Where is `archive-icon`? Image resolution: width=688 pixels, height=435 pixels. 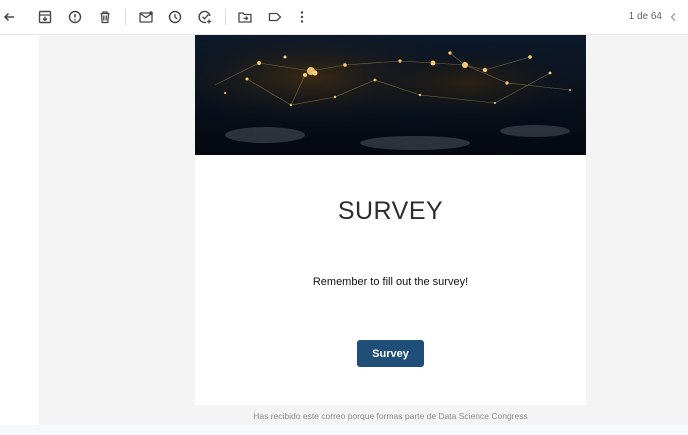
archive-icon is located at coordinates (45, 17).